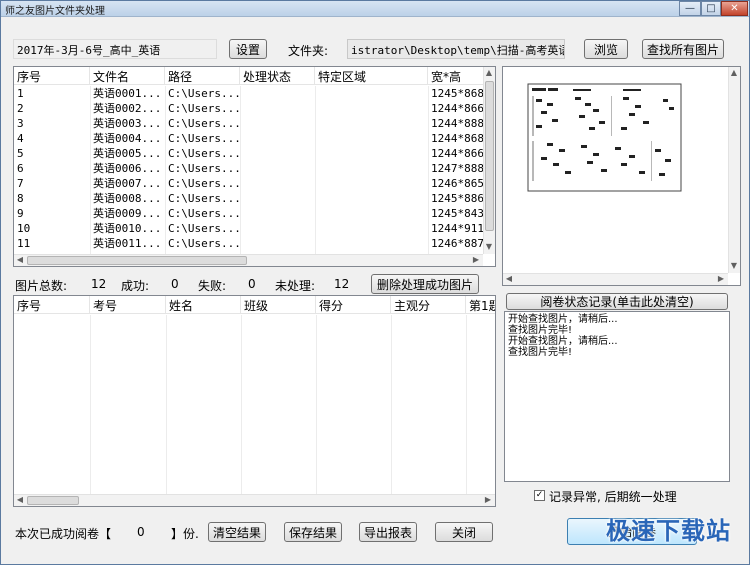  What do you see at coordinates (55, 11) in the screenshot?
I see `window-title: 师之友图片文件夹处理` at bounding box center [55, 11].